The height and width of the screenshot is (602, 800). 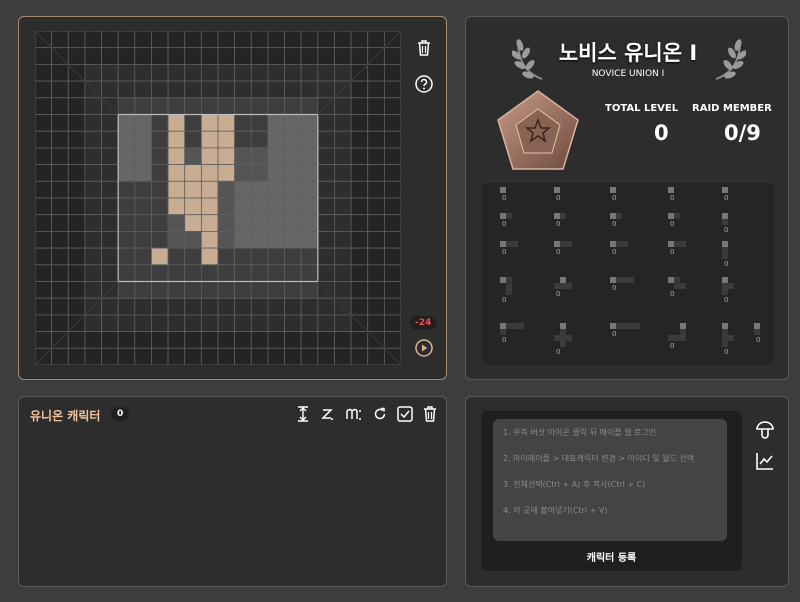 I want to click on register-character-button: 캐릭터 등록, so click(x=611, y=560).